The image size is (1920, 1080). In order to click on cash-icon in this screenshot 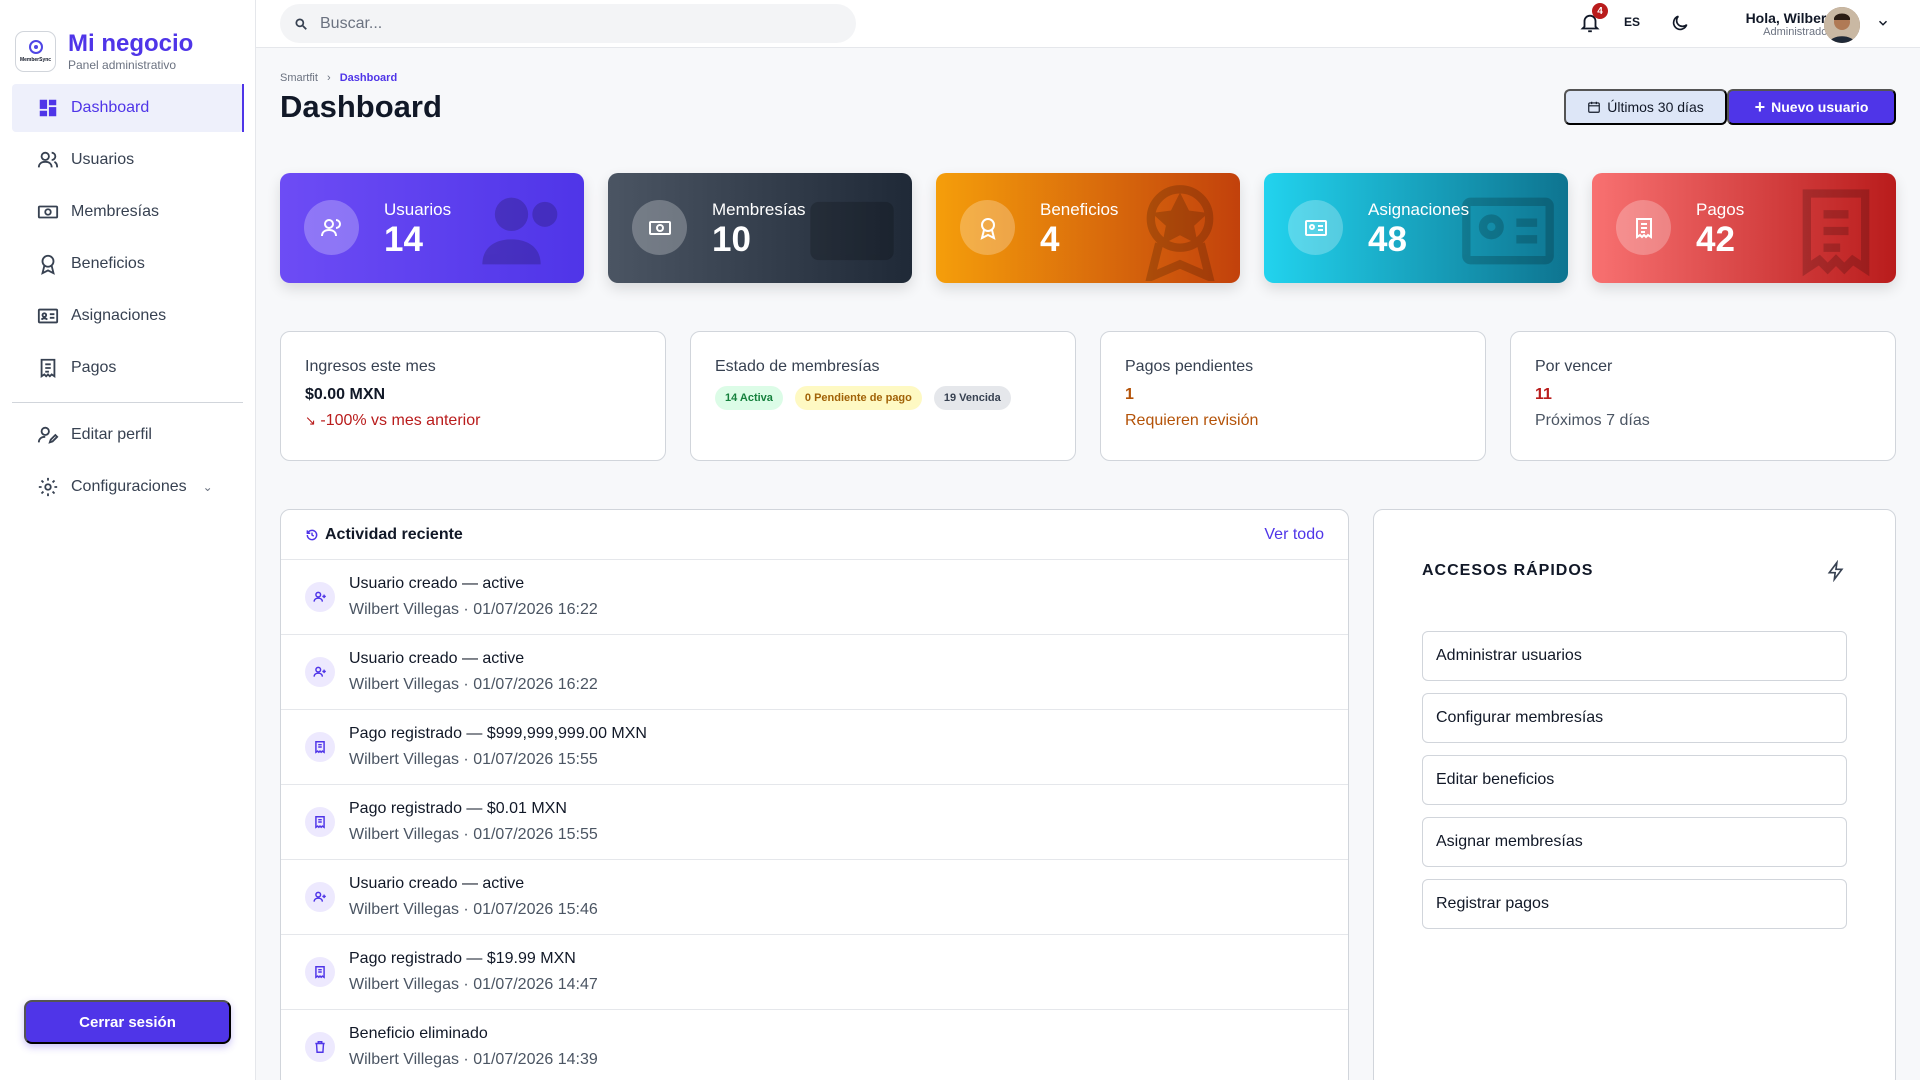, I will do `click(659, 227)`.